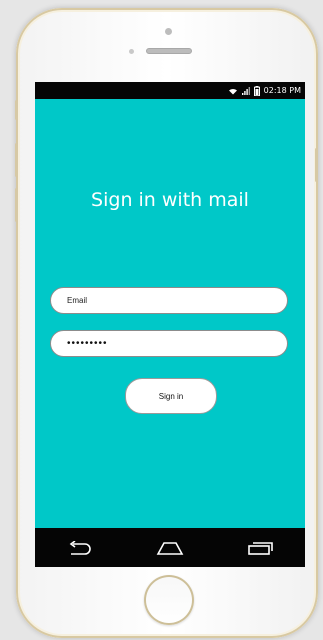 The height and width of the screenshot is (640, 323). What do you see at coordinates (169, 343) in the screenshot?
I see `password-field: •••••••••` at bounding box center [169, 343].